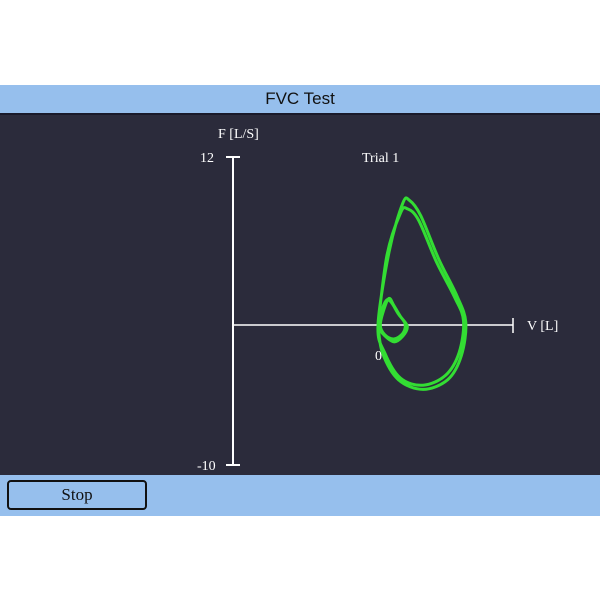  What do you see at coordinates (300, 495) in the screenshot?
I see `bottom-bar: Stop` at bounding box center [300, 495].